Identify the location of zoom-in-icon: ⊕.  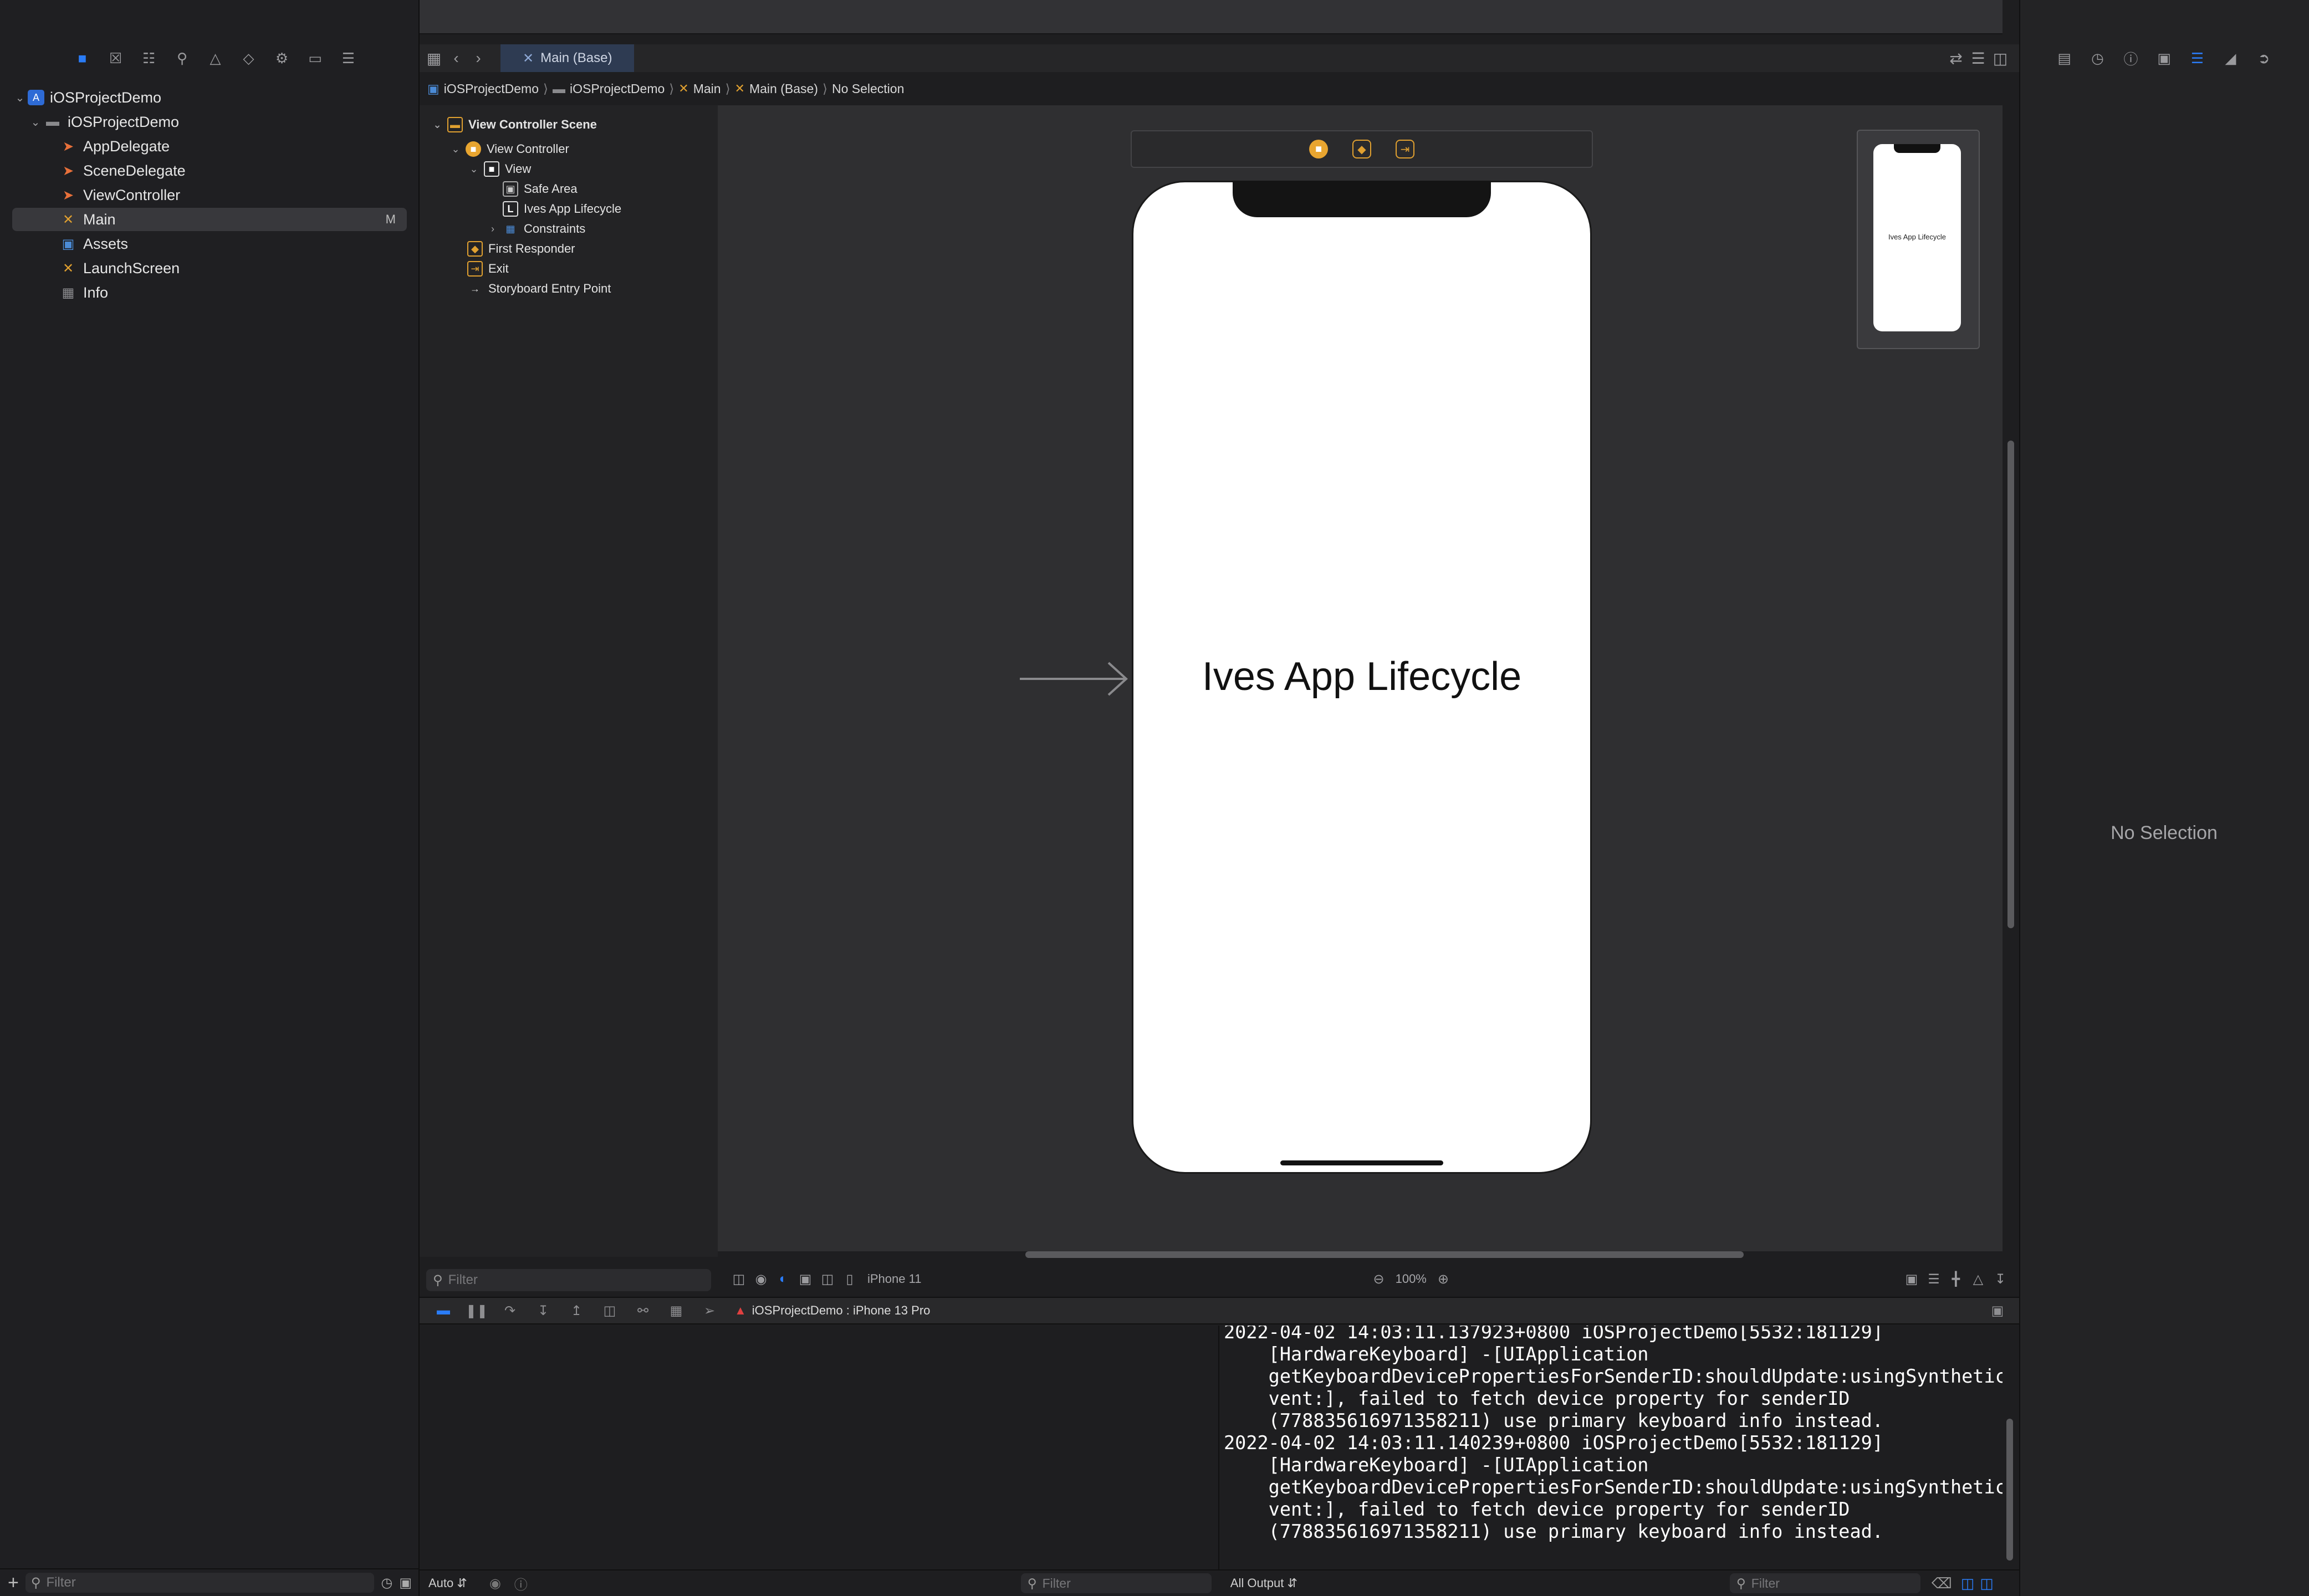
(1443, 1279).